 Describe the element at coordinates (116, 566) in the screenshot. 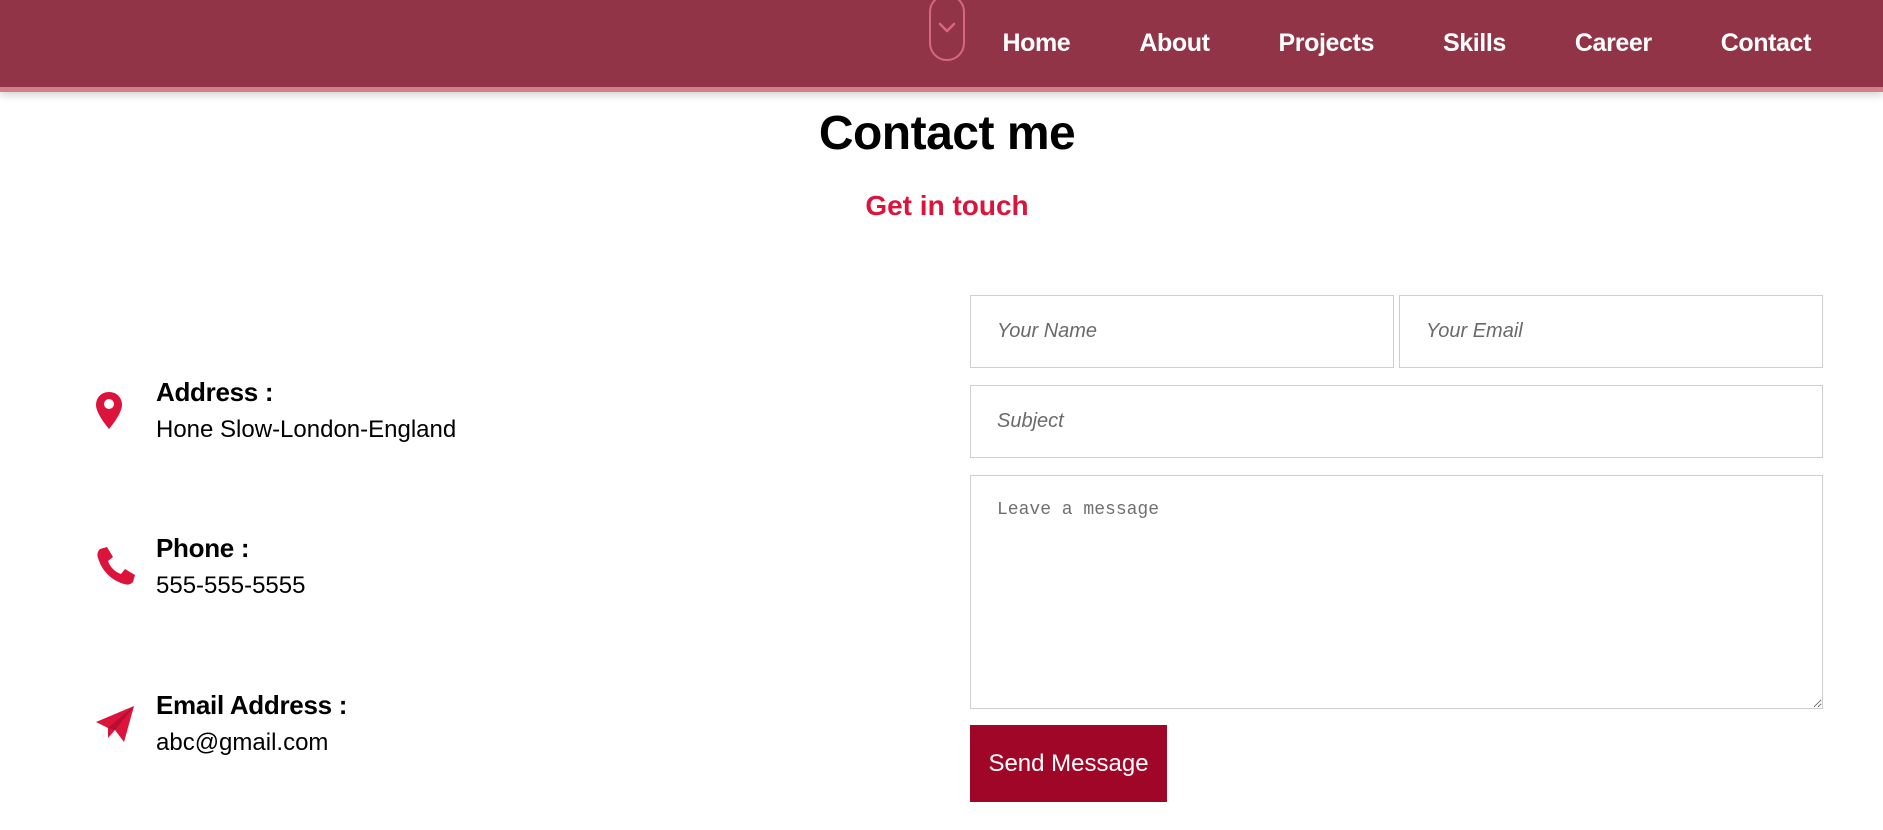

I see `phone-icon` at that location.